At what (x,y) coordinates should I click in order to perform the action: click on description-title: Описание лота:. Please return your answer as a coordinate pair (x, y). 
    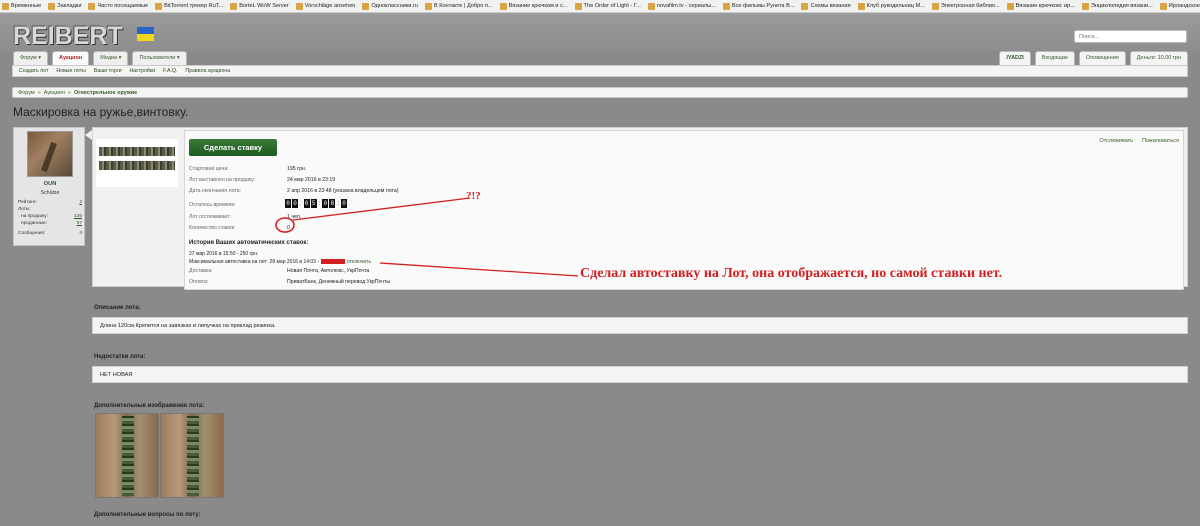
    Looking at the image, I should click on (117, 308).